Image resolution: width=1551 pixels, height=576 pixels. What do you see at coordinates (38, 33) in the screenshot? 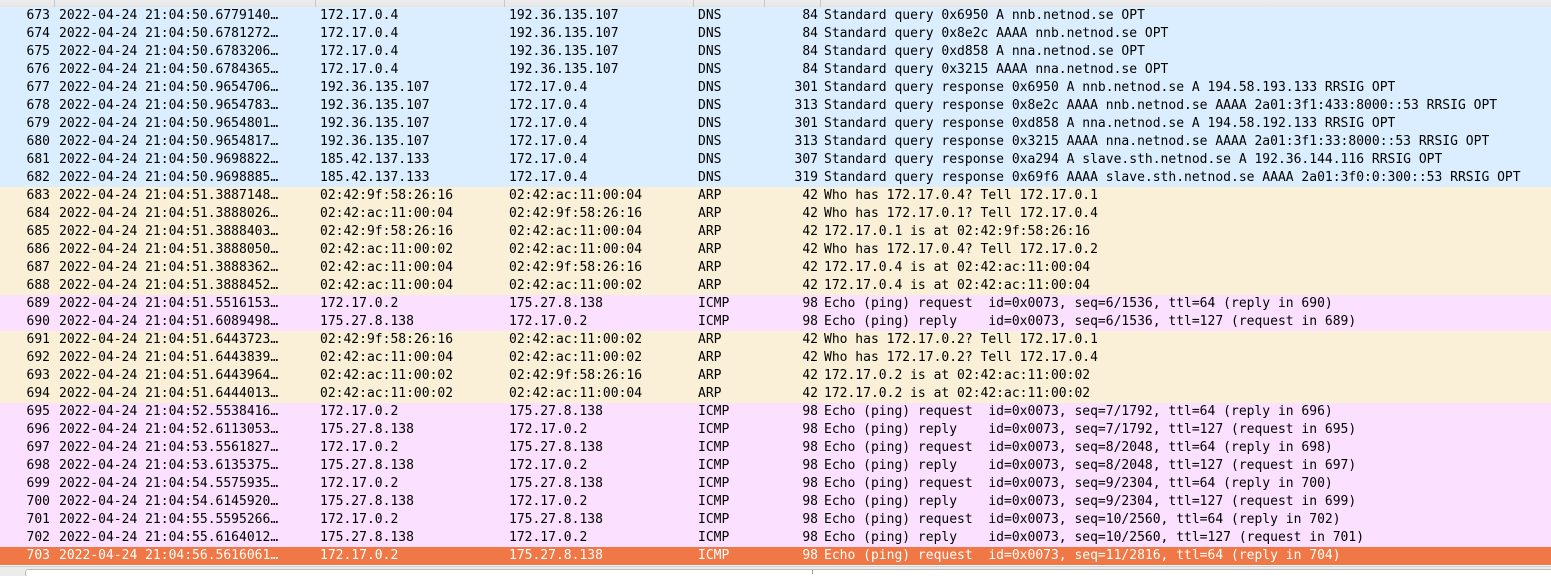
I see `packet-number: 674` at bounding box center [38, 33].